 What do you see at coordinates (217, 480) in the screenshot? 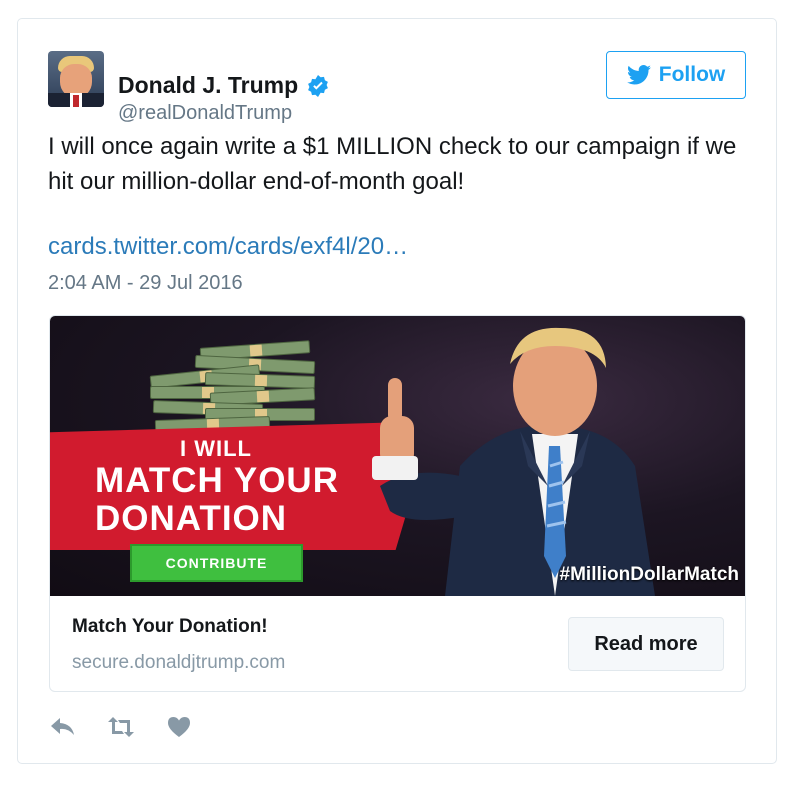
I see `banner-line-2: MATCH YOUR` at bounding box center [217, 480].